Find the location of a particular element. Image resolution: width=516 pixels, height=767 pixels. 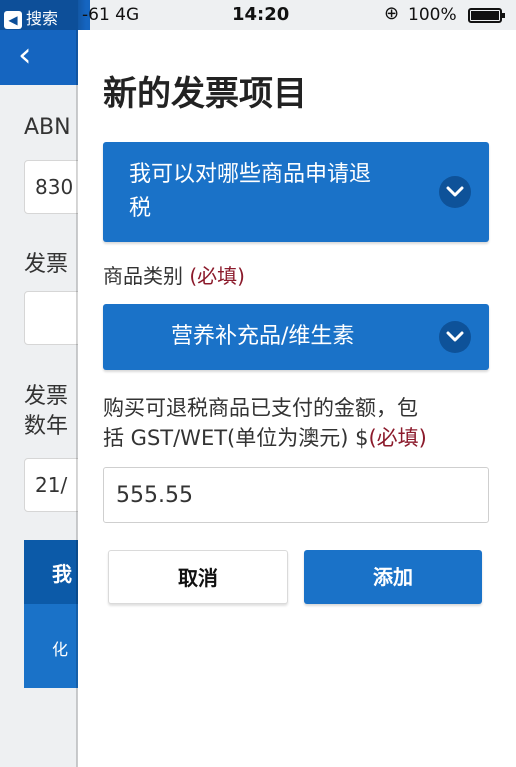

invoice-date-label-1: 发票 is located at coordinates (46, 396).